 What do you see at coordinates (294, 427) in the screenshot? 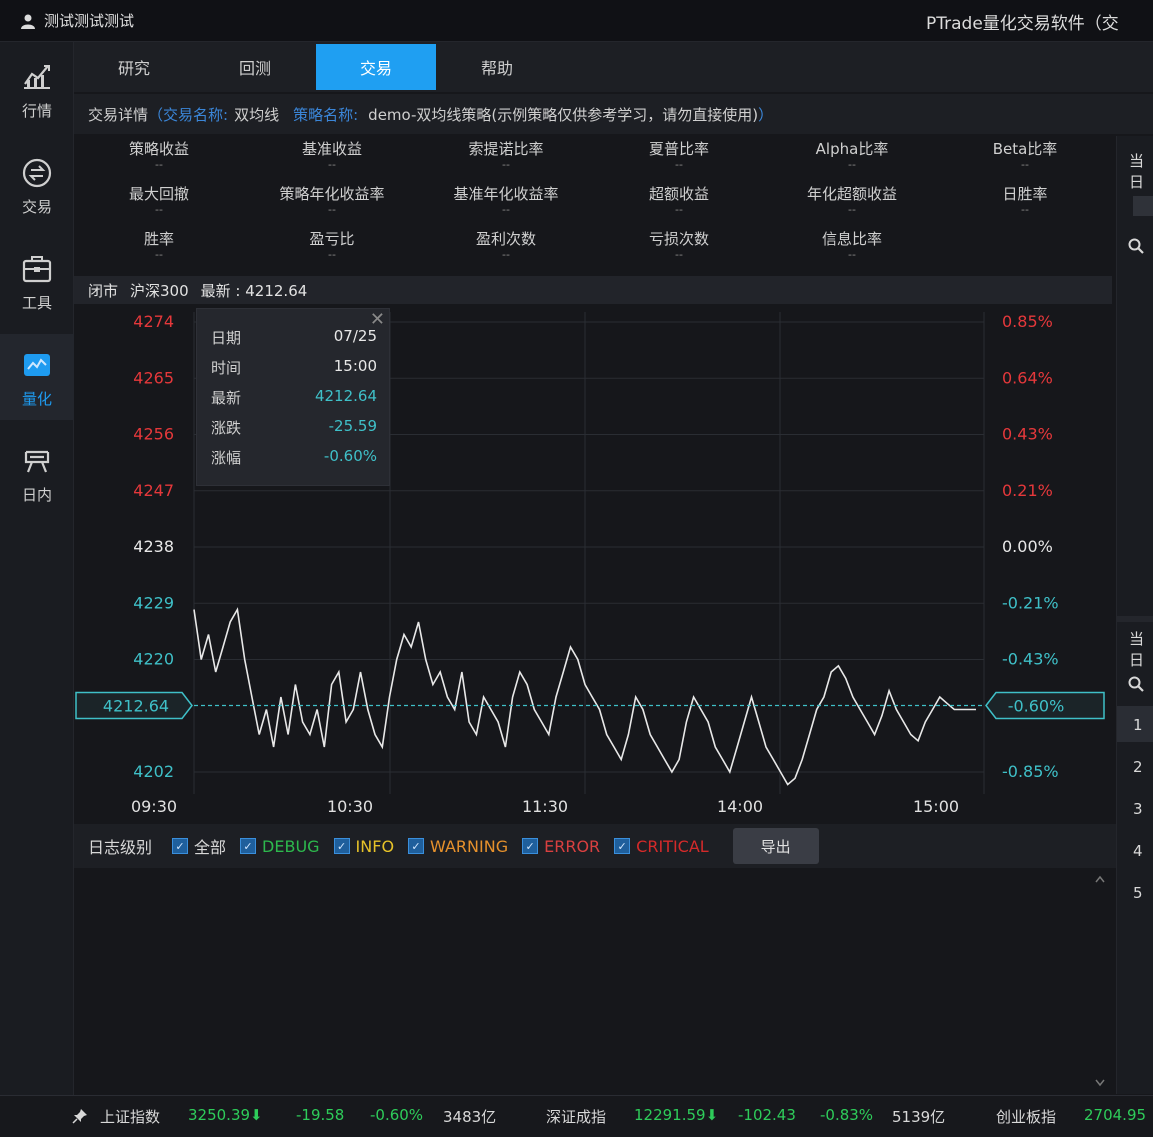
I see `tooltip-row: 涨跌 -25.59` at bounding box center [294, 427].